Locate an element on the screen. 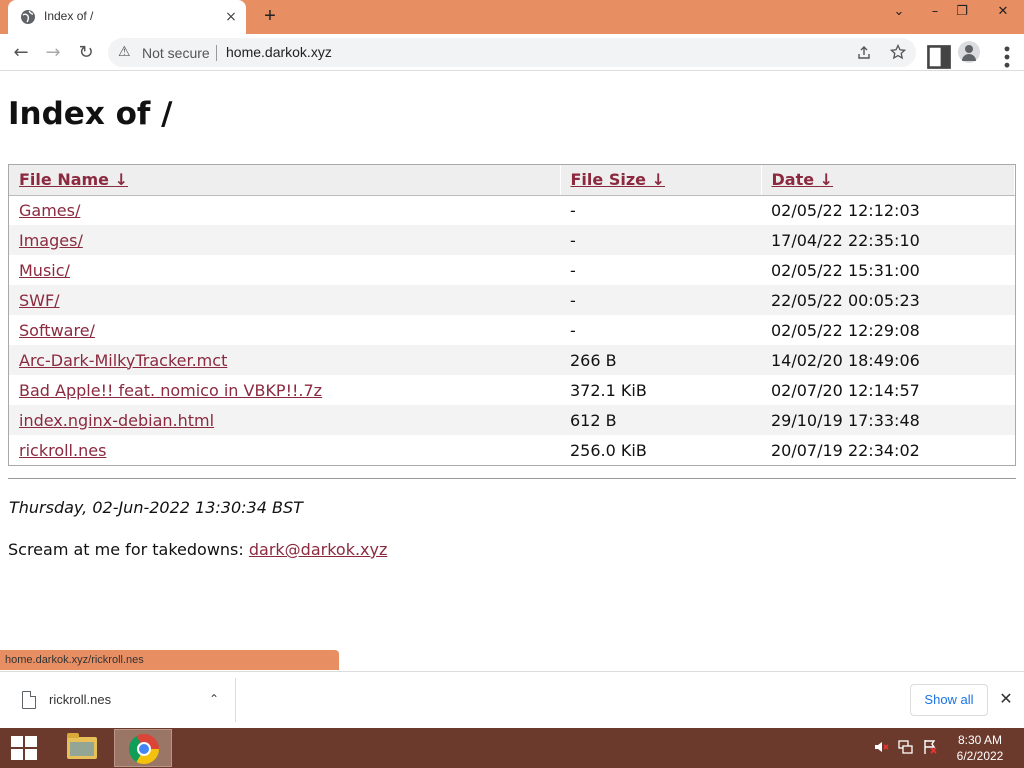 The width and height of the screenshot is (1024, 768). file-link: Games/ is located at coordinates (49, 210).